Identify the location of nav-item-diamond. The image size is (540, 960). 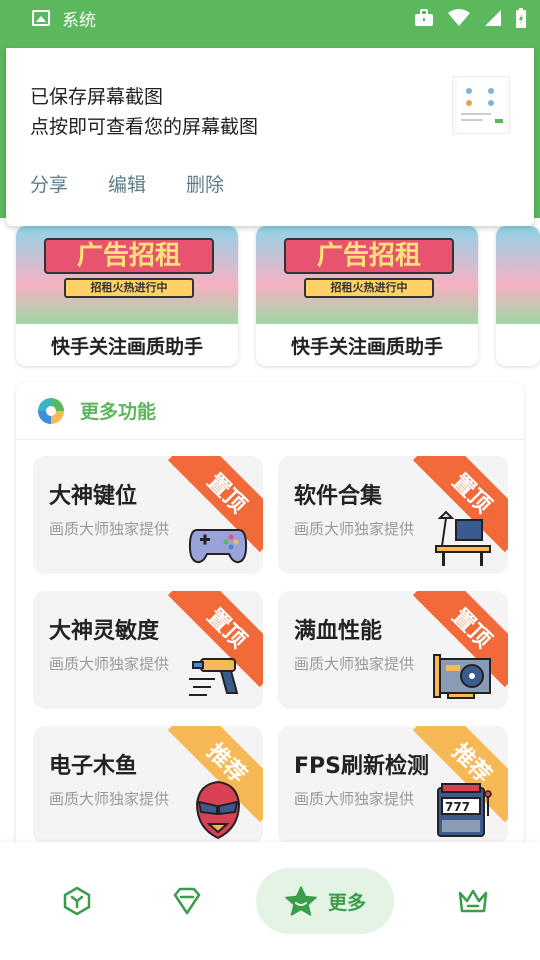
(187, 901).